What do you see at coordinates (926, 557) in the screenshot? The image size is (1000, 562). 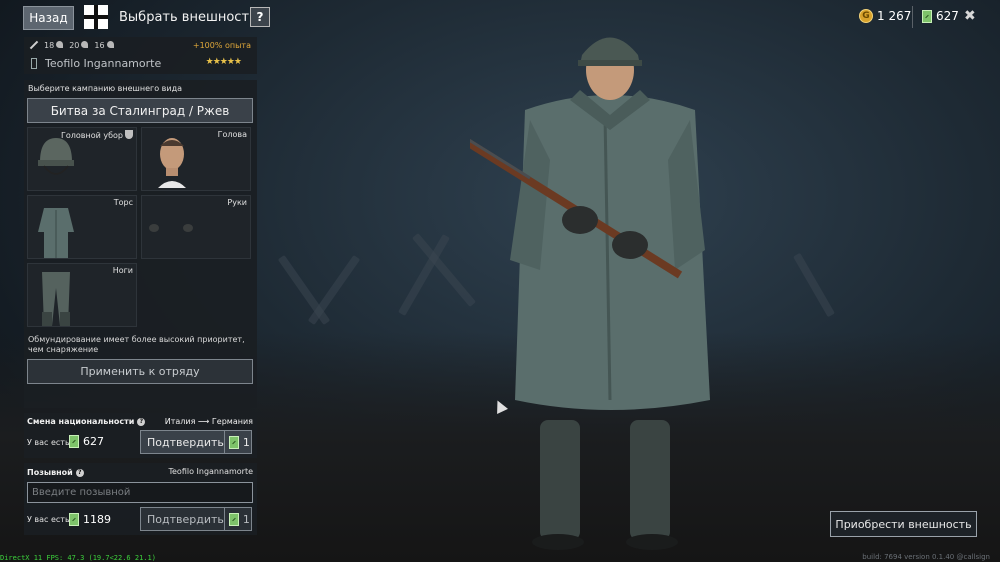 I see `build-info: build: 7694 version 0.1.40 @callsign` at bounding box center [926, 557].